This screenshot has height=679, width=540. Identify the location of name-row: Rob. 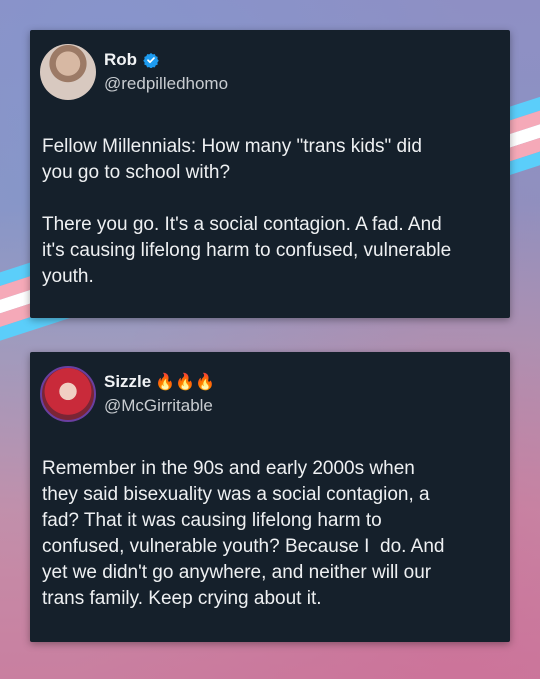
(131, 60).